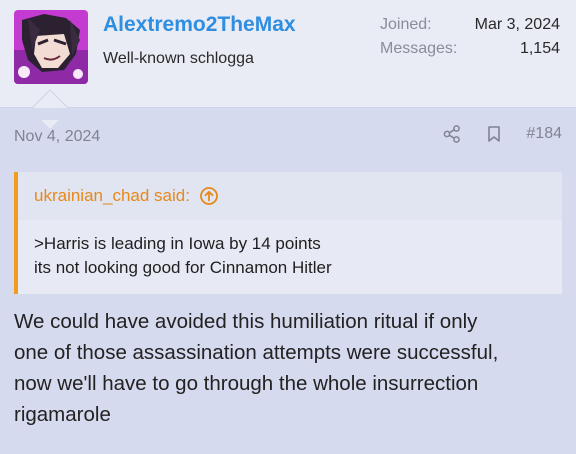 Image resolution: width=576 pixels, height=454 pixels. What do you see at coordinates (544, 134) in the screenshot?
I see `post-number-link: #184` at bounding box center [544, 134].